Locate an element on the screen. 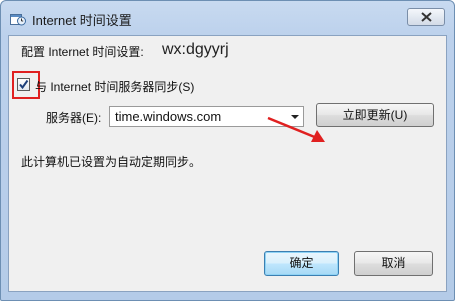  server-label: 服务器(E): is located at coordinates (74, 118).